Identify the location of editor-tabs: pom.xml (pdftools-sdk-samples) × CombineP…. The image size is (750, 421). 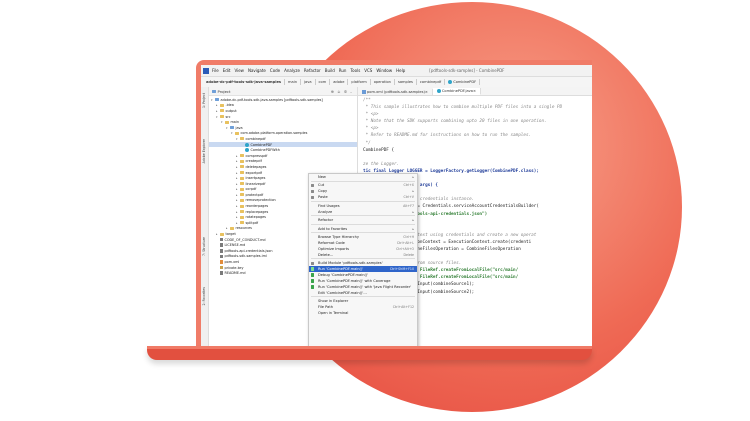
(475, 91).